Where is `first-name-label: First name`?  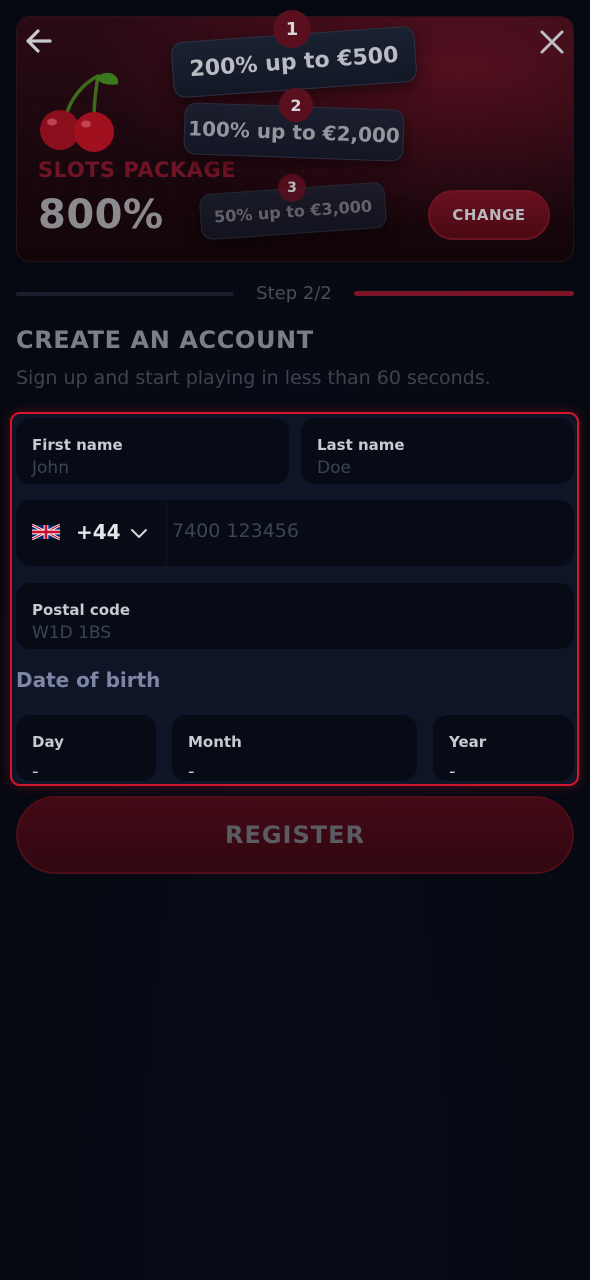
first-name-label: First name is located at coordinates (77, 445).